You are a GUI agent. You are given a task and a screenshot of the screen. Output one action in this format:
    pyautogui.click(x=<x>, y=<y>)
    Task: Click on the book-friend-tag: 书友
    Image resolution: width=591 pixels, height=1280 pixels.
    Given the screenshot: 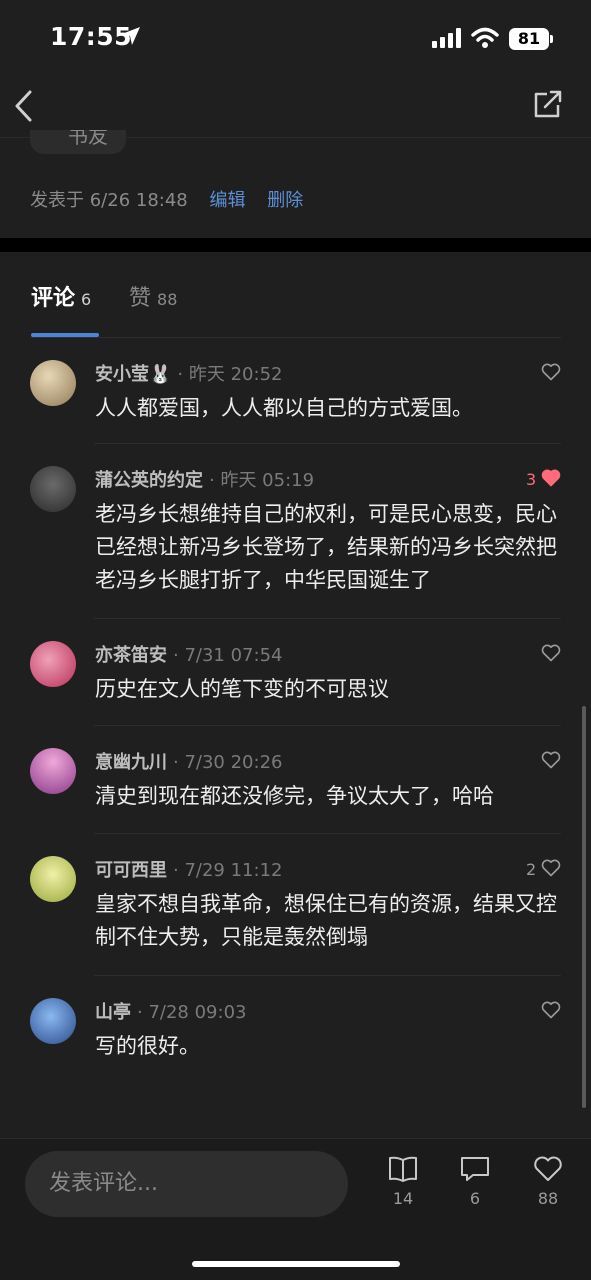 What is the action you would take?
    pyautogui.click(x=78, y=142)
    